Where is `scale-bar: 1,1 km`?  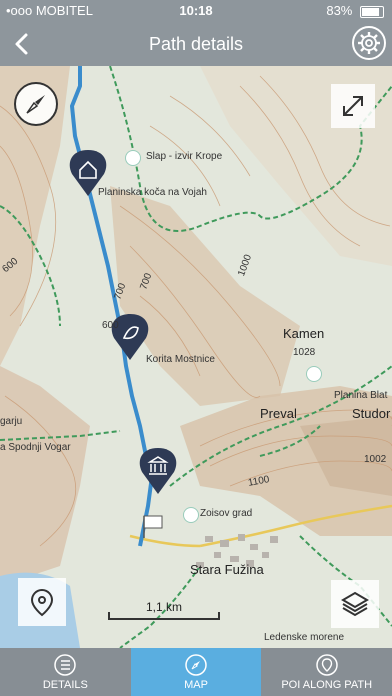 scale-bar: 1,1 km is located at coordinates (164, 610).